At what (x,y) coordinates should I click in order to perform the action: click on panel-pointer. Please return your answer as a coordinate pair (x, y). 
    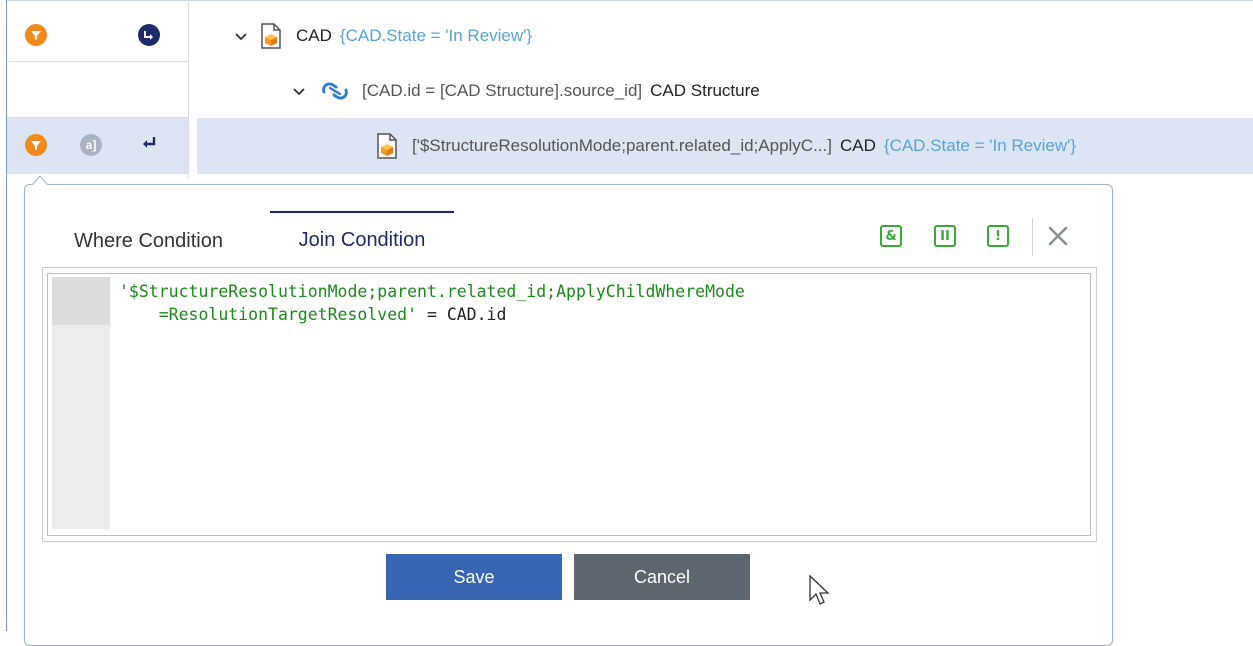
    Looking at the image, I should click on (40, 182).